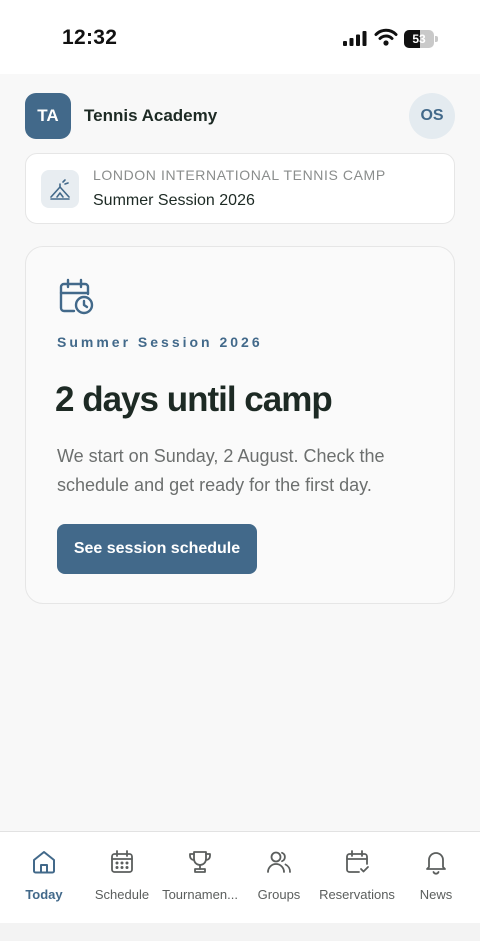  What do you see at coordinates (200, 864) in the screenshot?
I see `trophy-icon` at bounding box center [200, 864].